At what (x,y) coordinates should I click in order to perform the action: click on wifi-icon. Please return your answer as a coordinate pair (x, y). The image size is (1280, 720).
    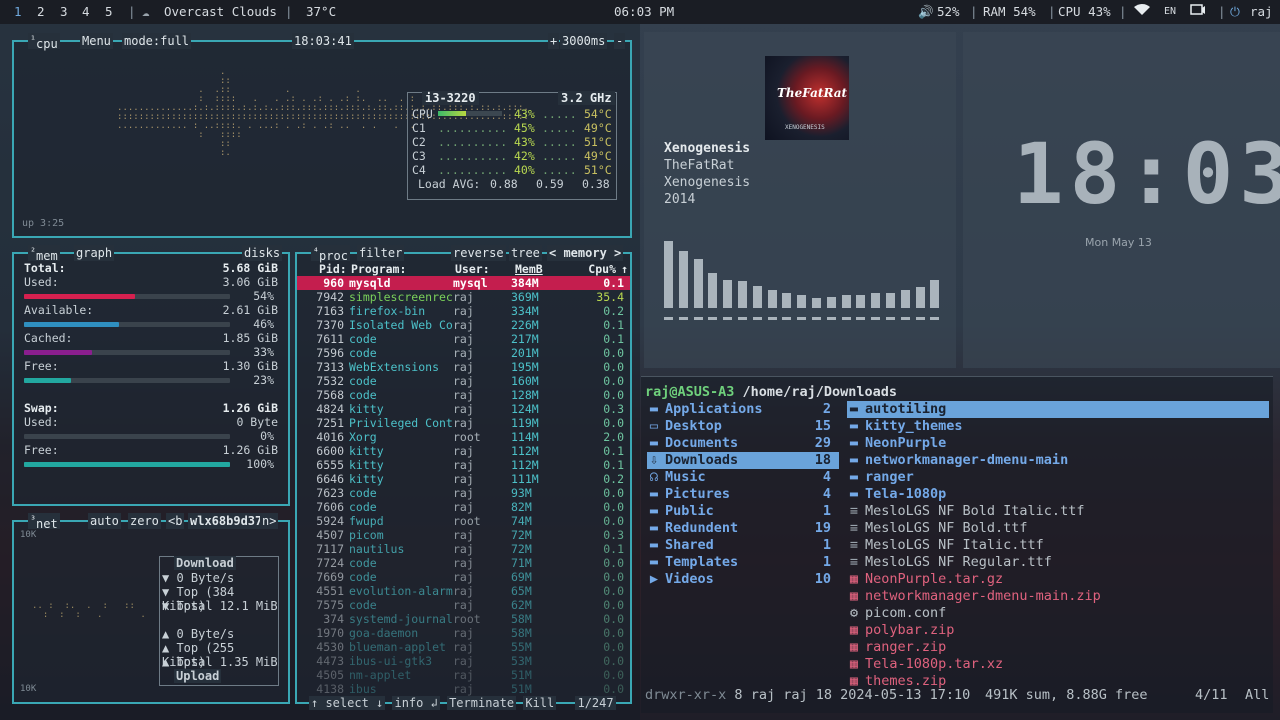
    Looking at the image, I should click on (1142, 11).